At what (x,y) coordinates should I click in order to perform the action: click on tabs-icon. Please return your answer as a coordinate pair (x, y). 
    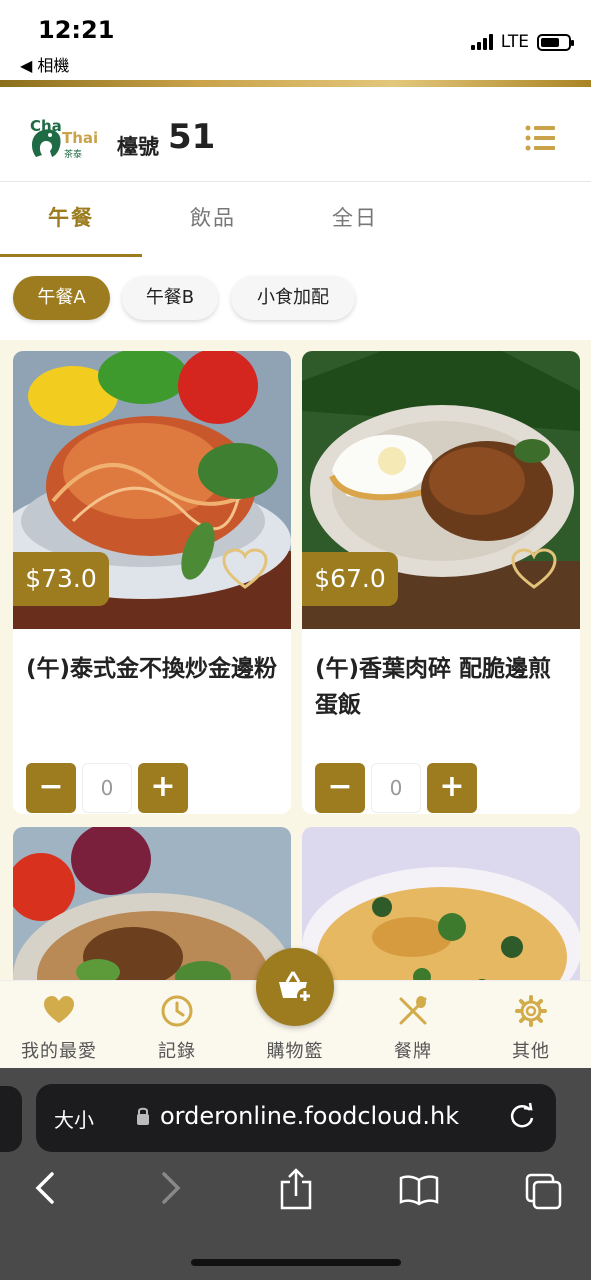
    Looking at the image, I should click on (544, 1191).